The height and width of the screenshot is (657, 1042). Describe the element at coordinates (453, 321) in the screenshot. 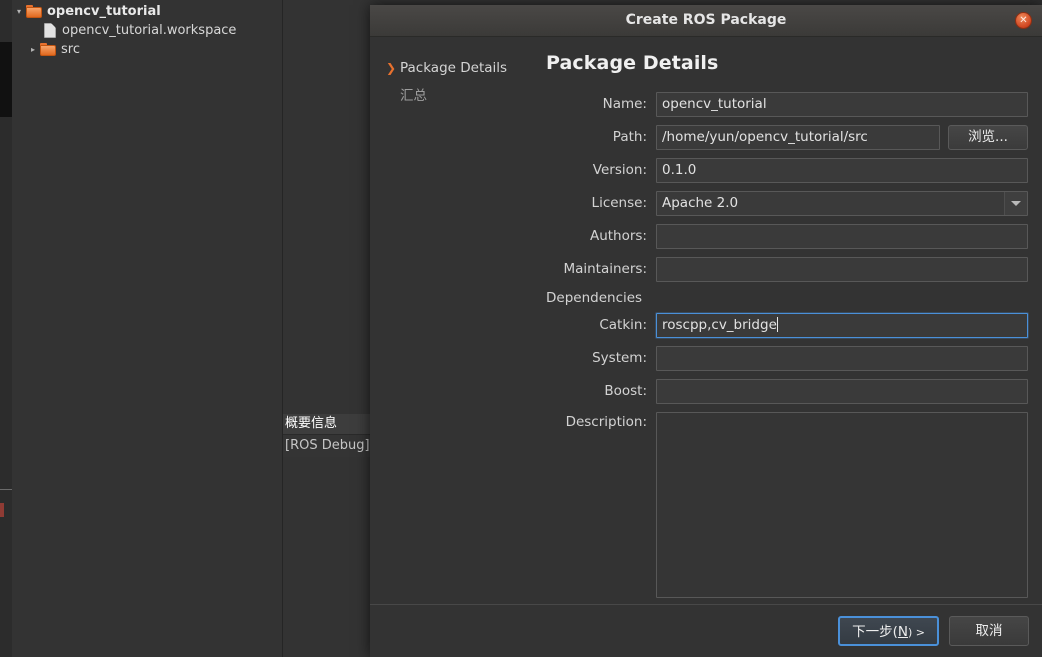

I see `dialog-nav: ❯ Package Details ❯ 汇总` at that location.